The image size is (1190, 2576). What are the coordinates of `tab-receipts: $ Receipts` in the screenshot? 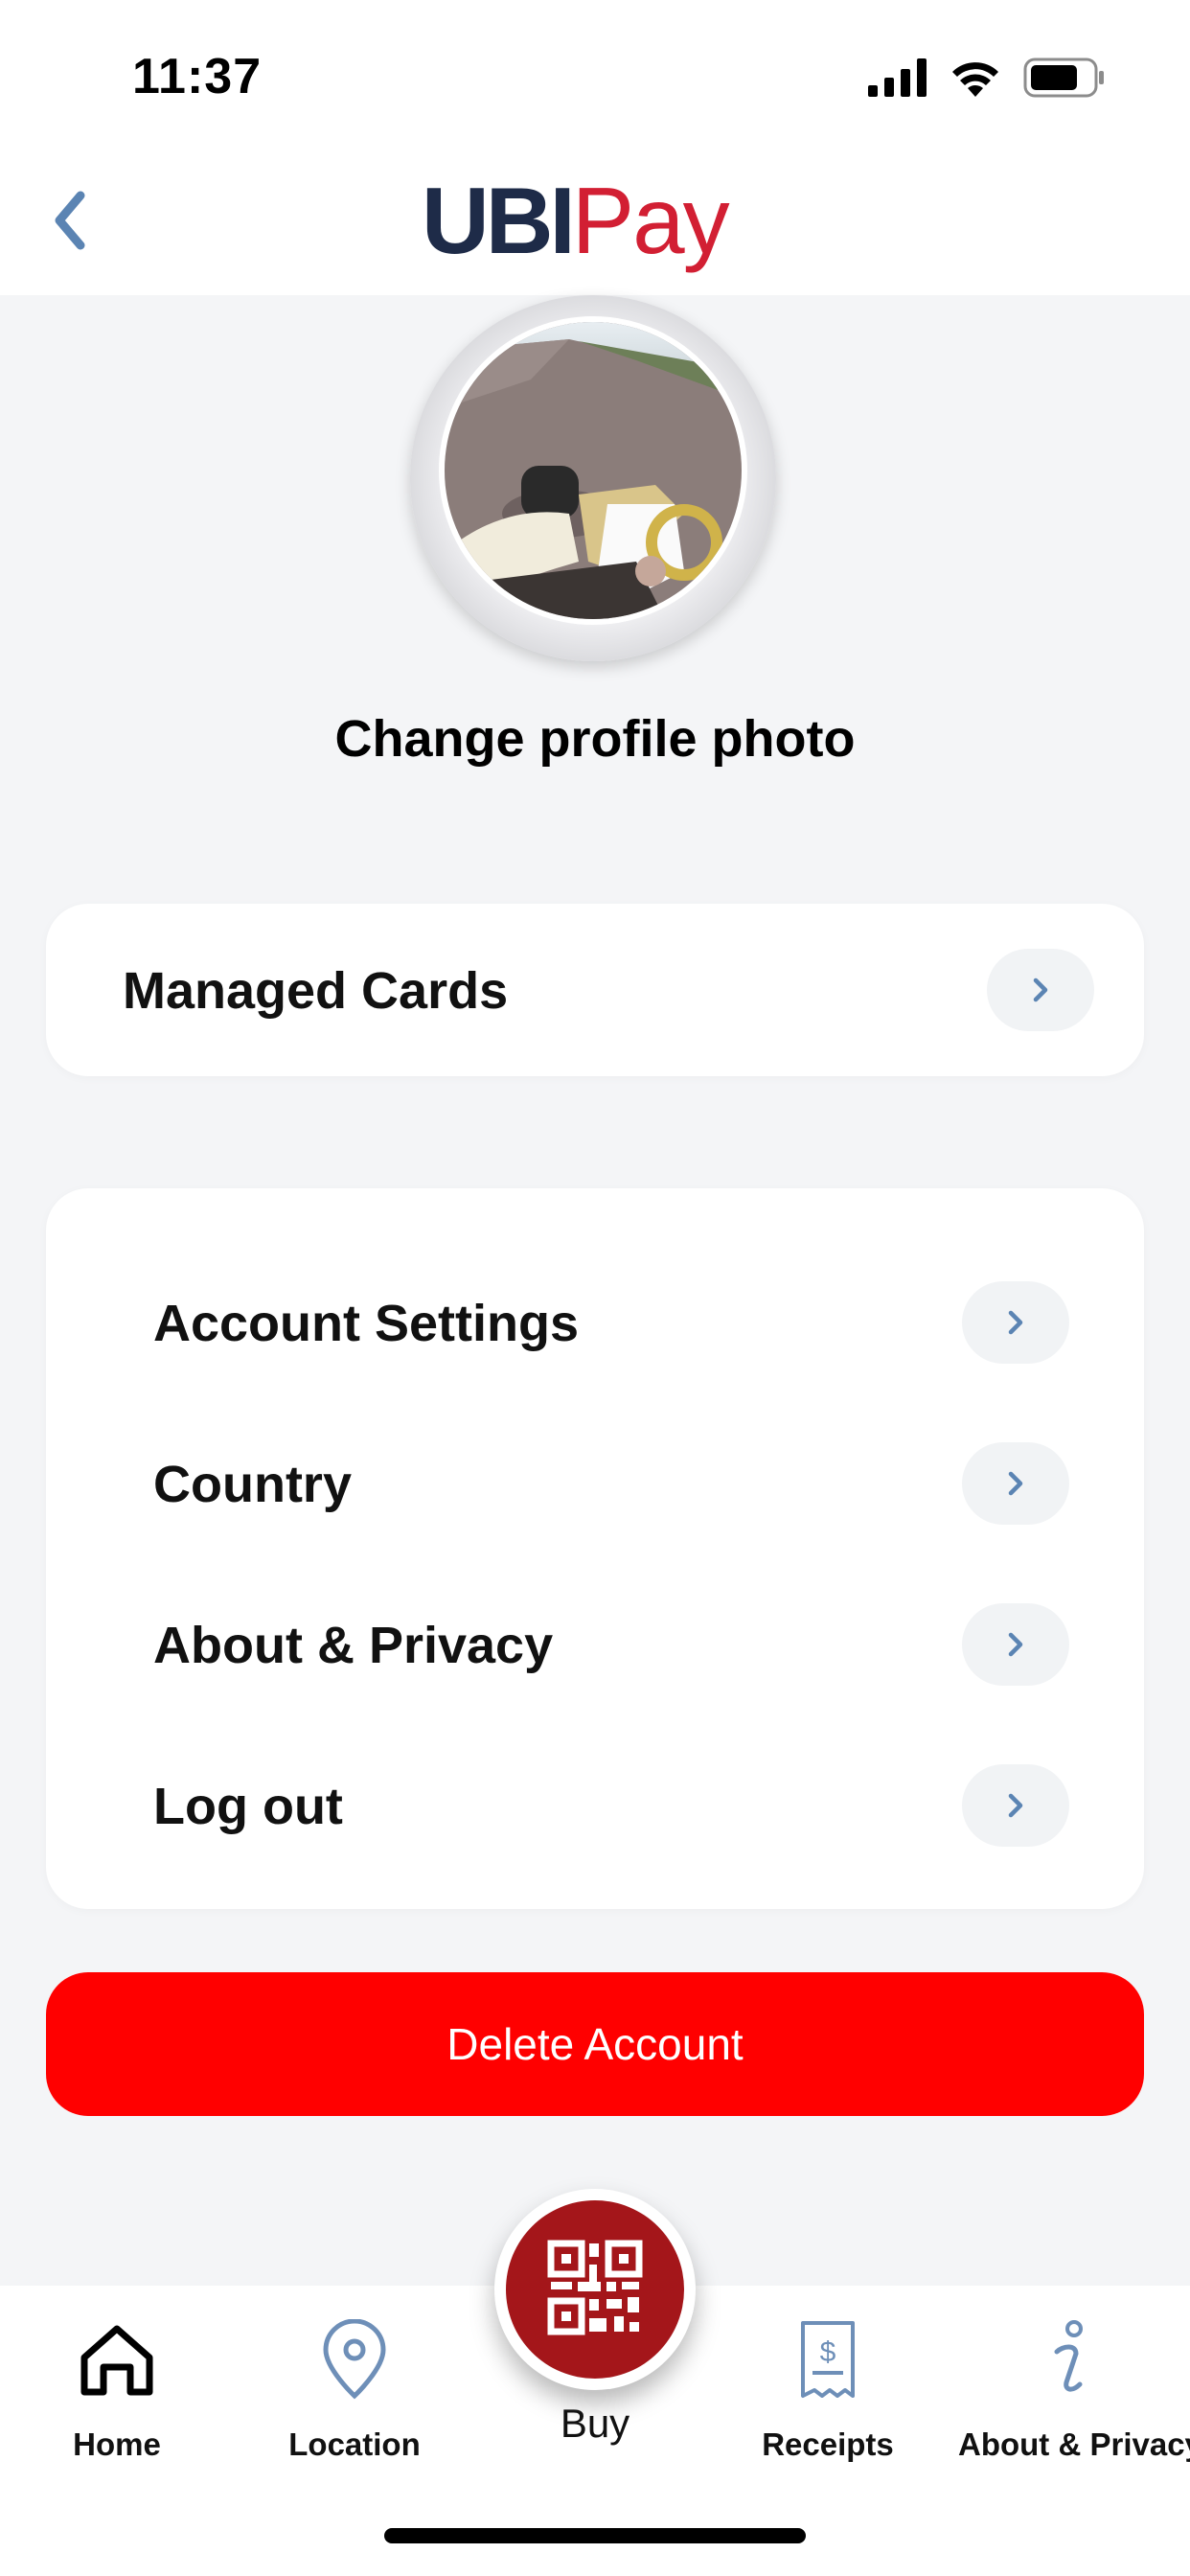 It's located at (827, 2391).